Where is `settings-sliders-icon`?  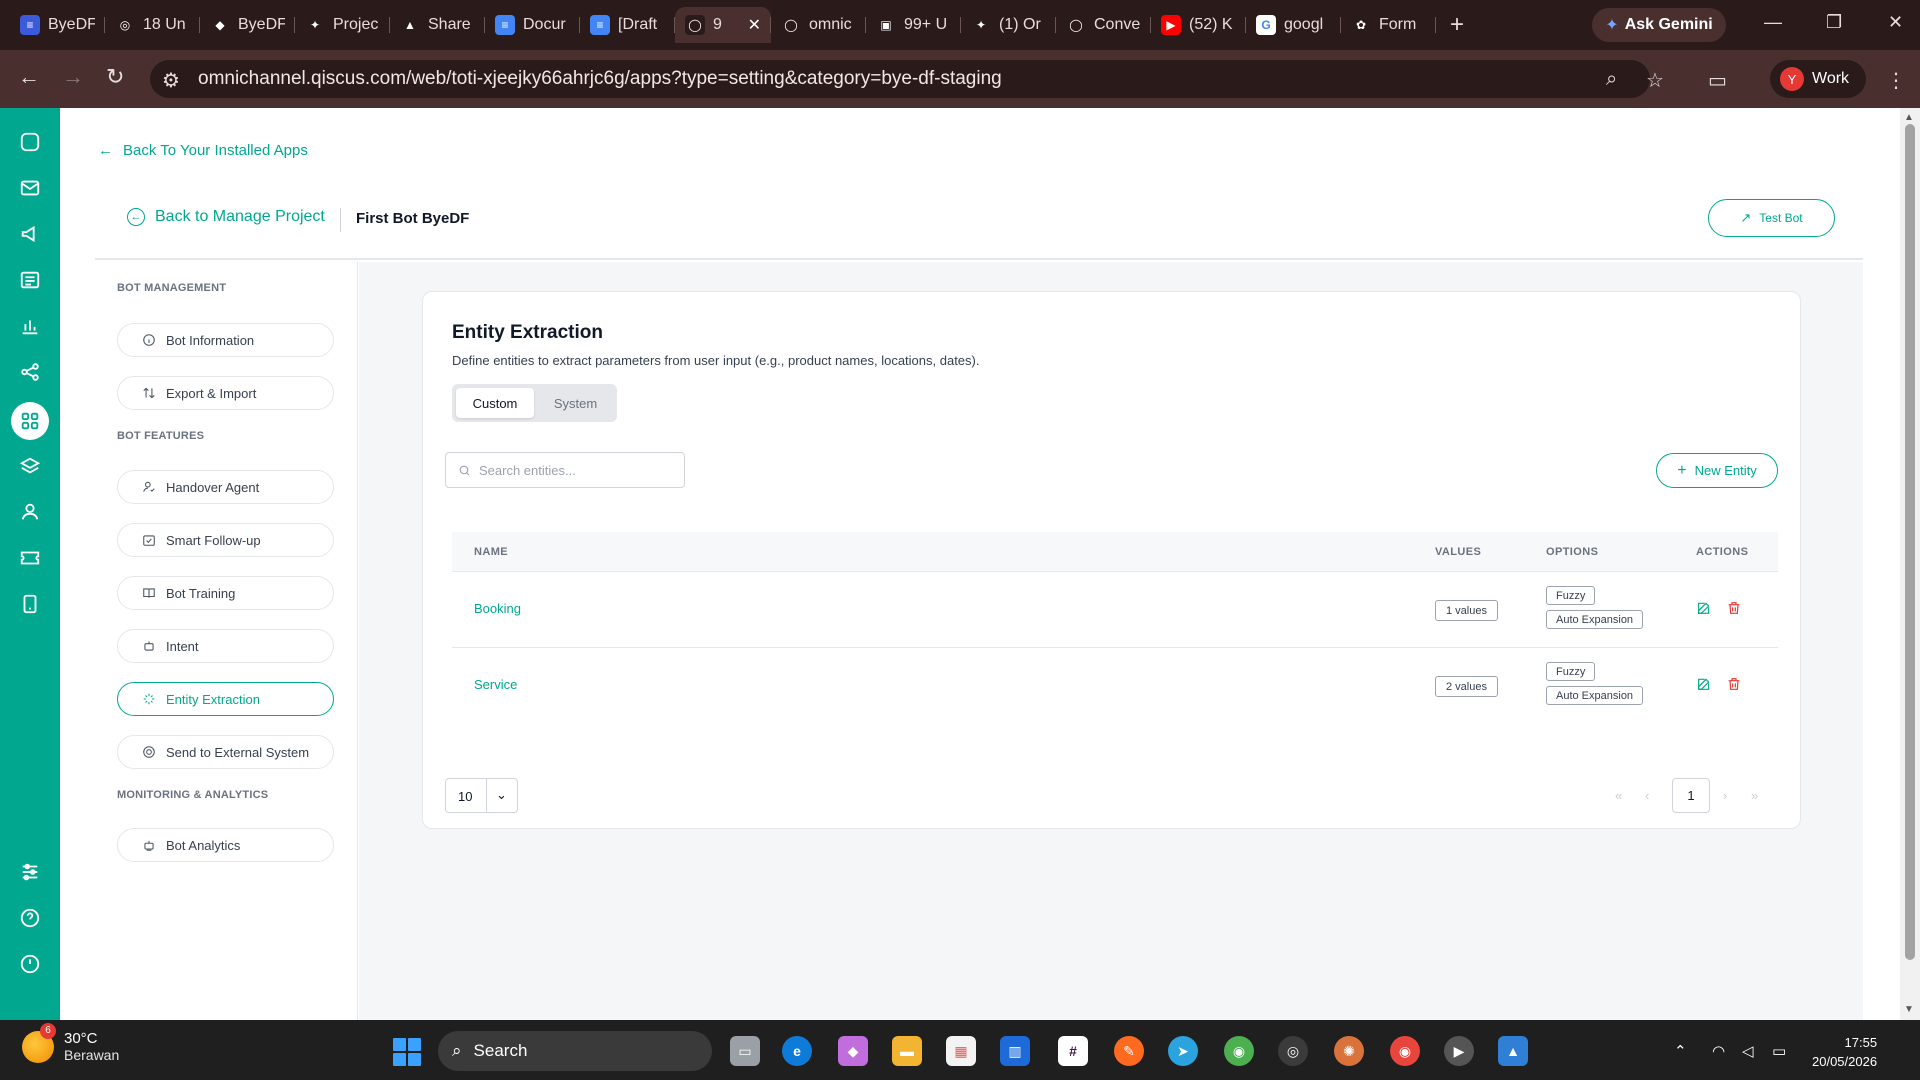
settings-sliders-icon is located at coordinates (30, 872).